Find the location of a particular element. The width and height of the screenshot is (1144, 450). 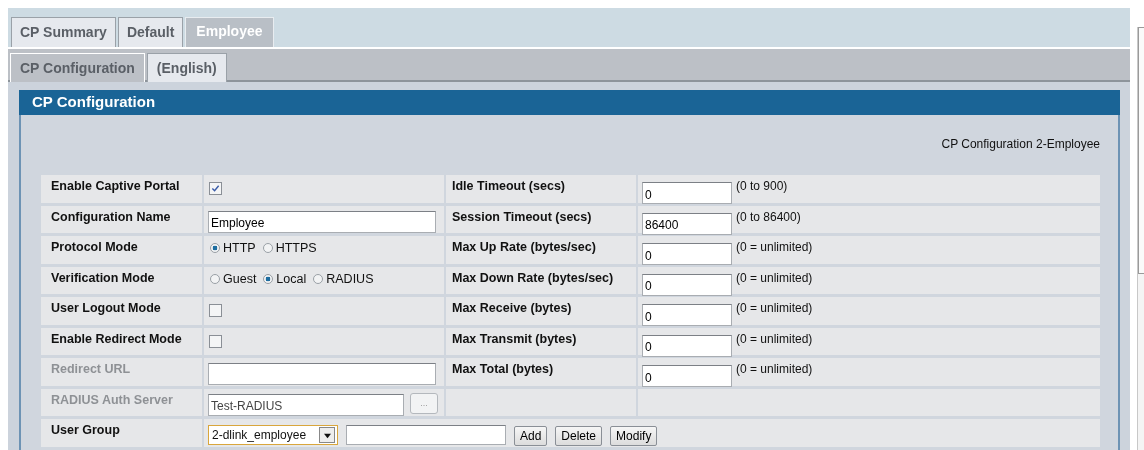

field-label: Redirect URL is located at coordinates (91, 369).